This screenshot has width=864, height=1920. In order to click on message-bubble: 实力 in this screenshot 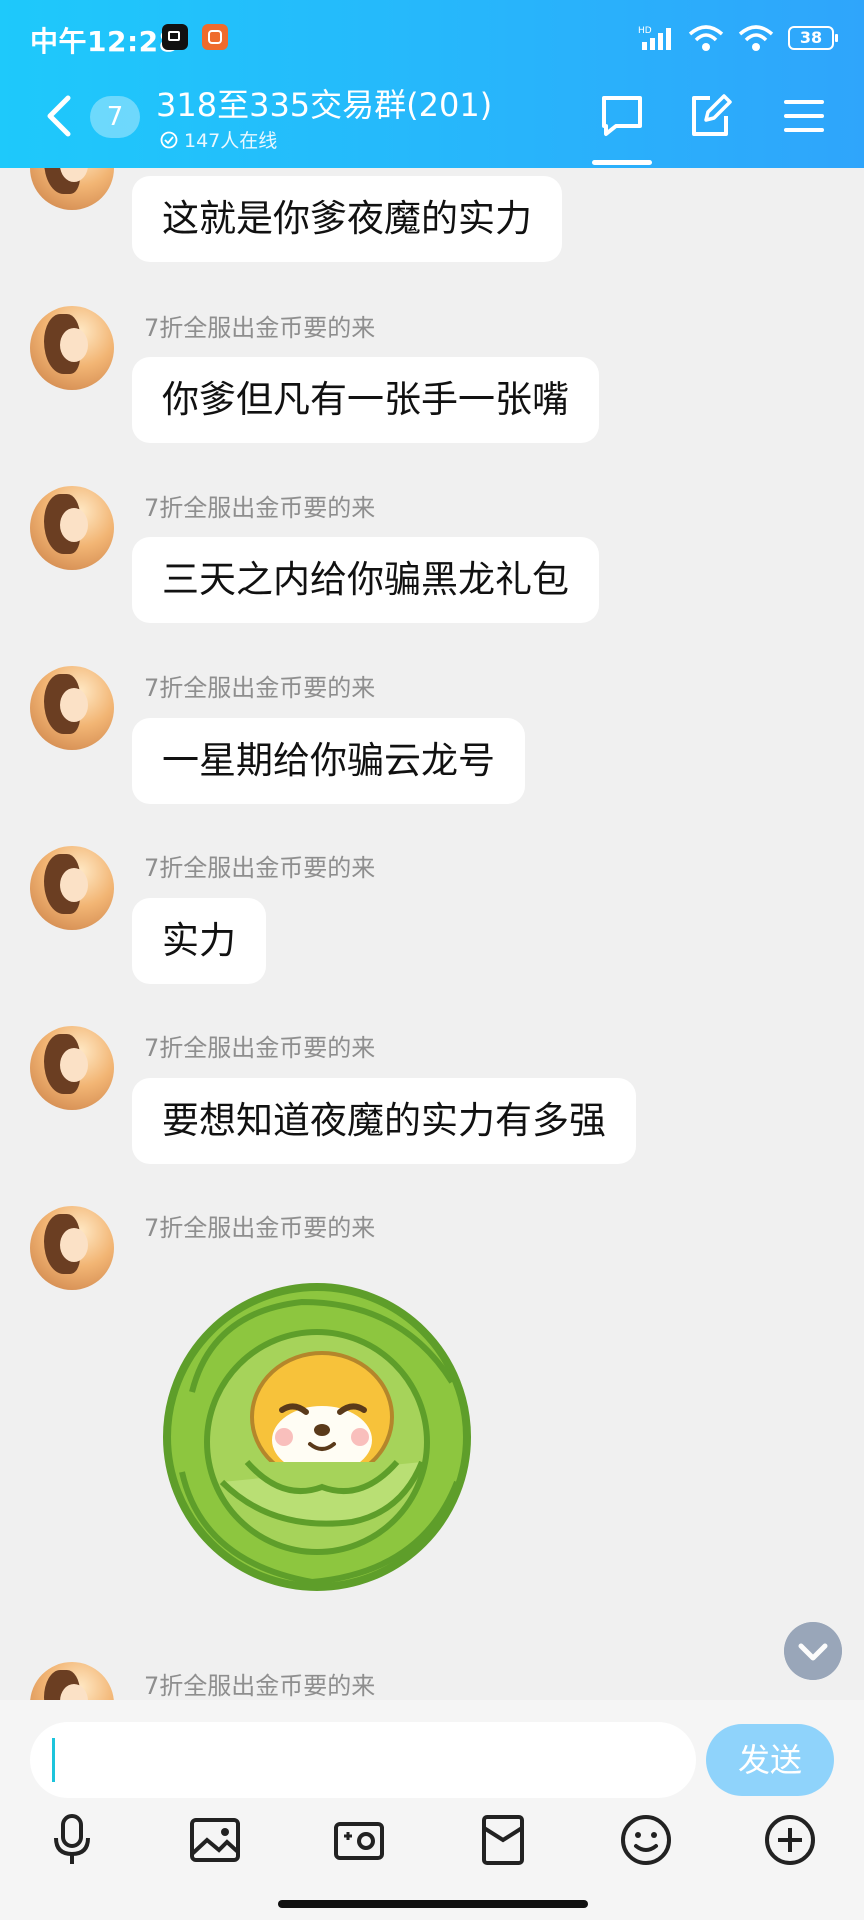, I will do `click(199, 941)`.